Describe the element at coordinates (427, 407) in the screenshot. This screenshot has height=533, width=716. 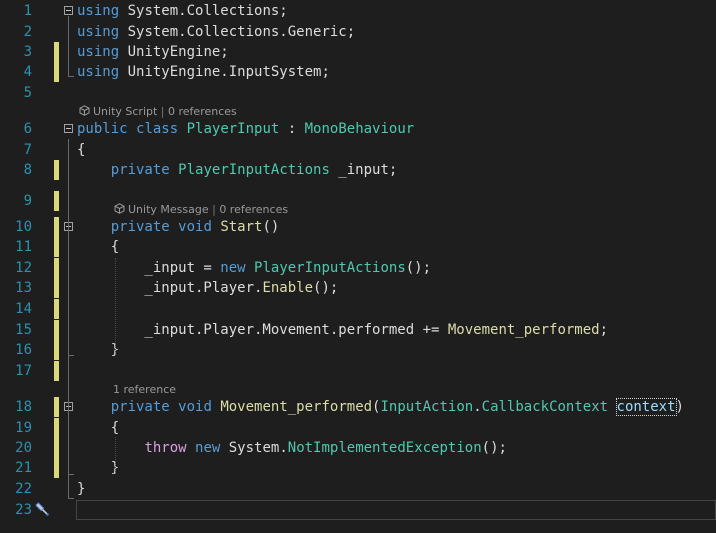
I see `code-token: InputAction` at that location.